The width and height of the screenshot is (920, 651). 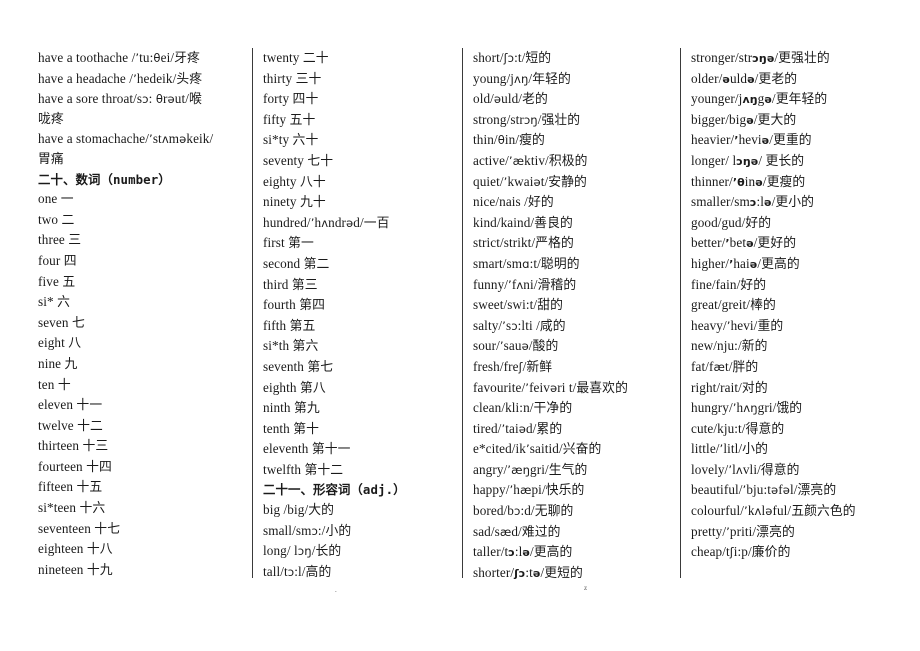 I want to click on vocabulary-entry: fourteen 十四, so click(x=75, y=466).